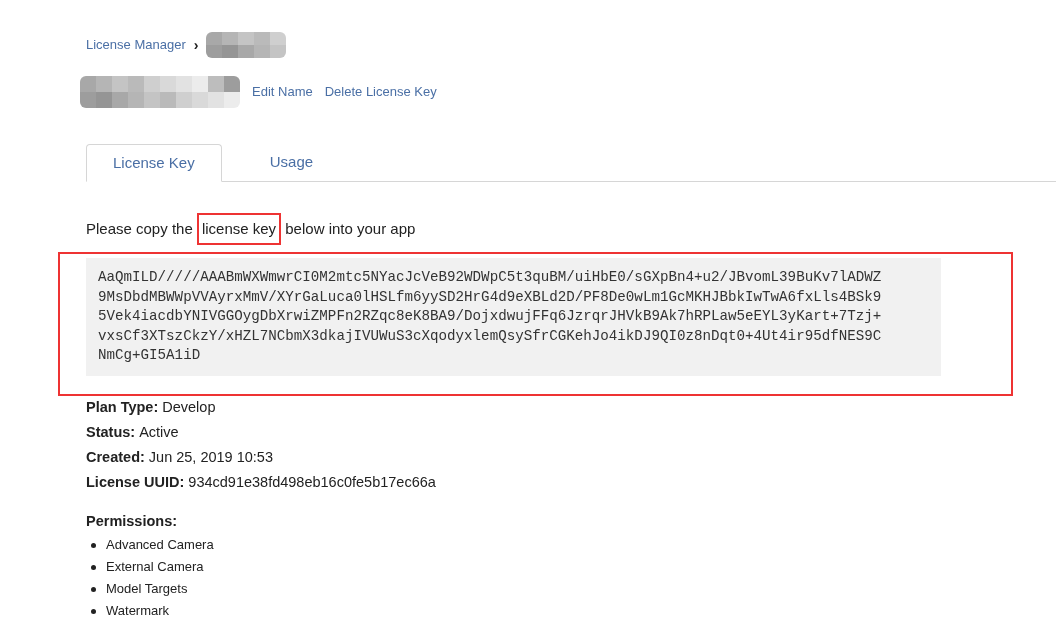 The image size is (1056, 626). What do you see at coordinates (154, 163) in the screenshot?
I see `tab: License Key` at bounding box center [154, 163].